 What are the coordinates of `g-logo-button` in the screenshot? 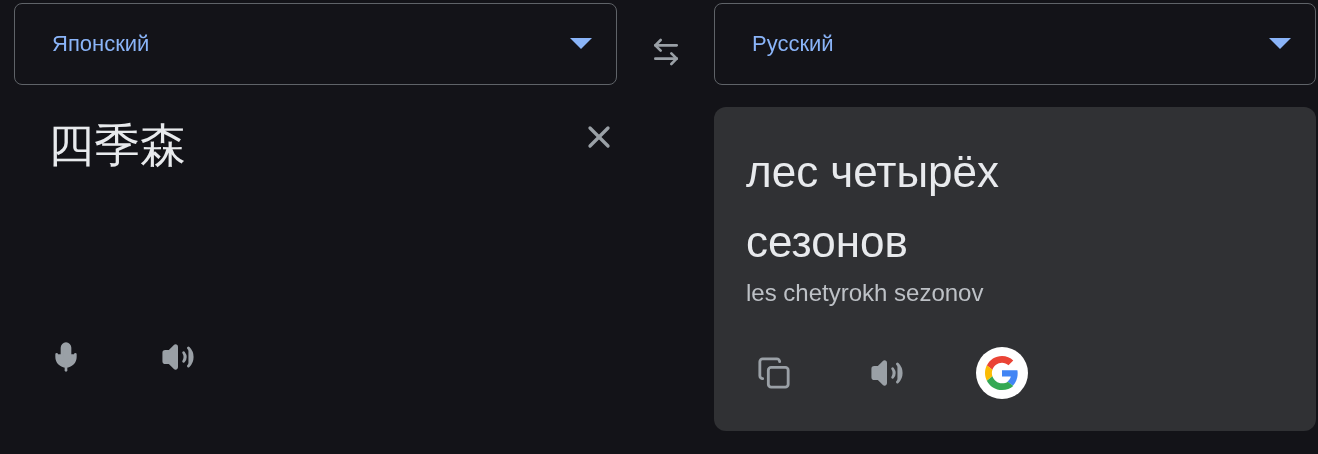 It's located at (1002, 373).